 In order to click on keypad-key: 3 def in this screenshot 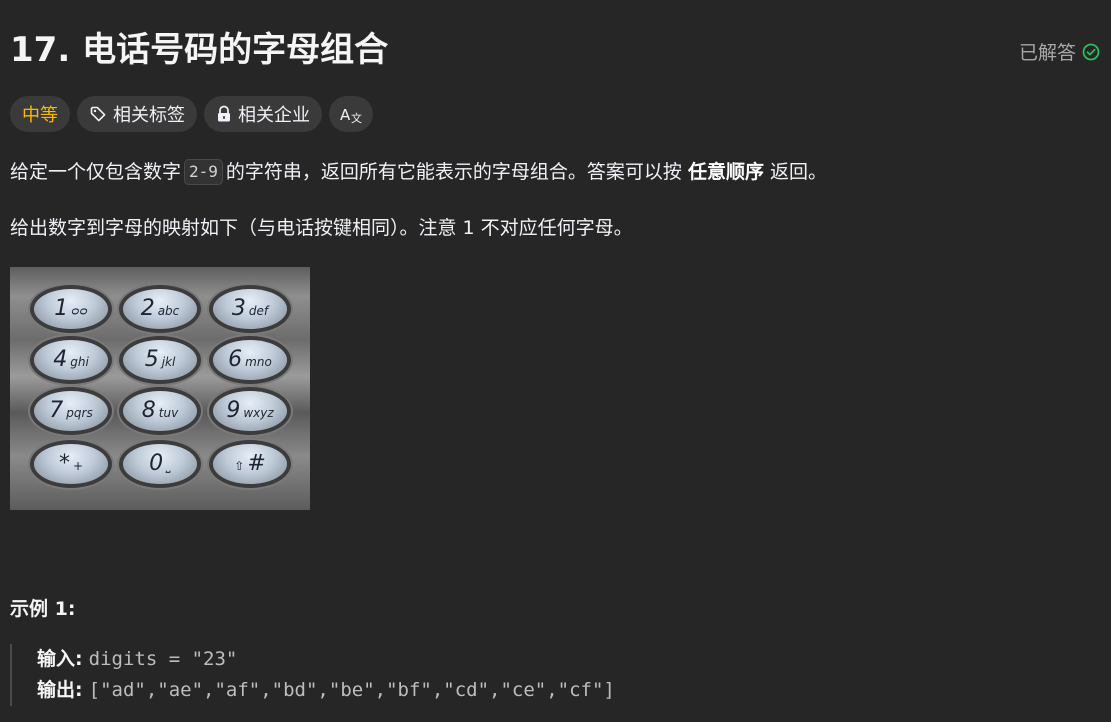, I will do `click(250, 309)`.